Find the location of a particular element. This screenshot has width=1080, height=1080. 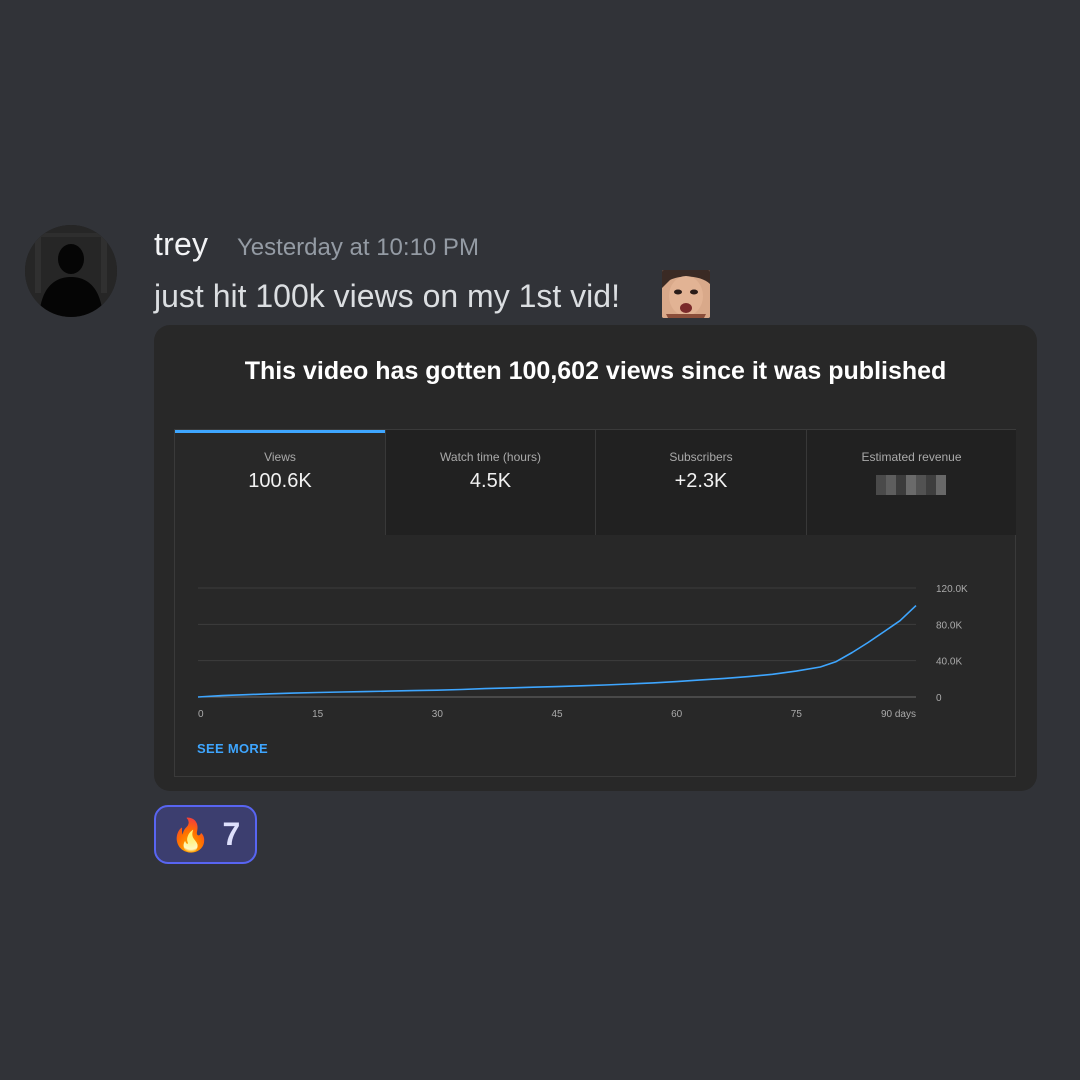

reaction-count: 7 is located at coordinates (231, 834).